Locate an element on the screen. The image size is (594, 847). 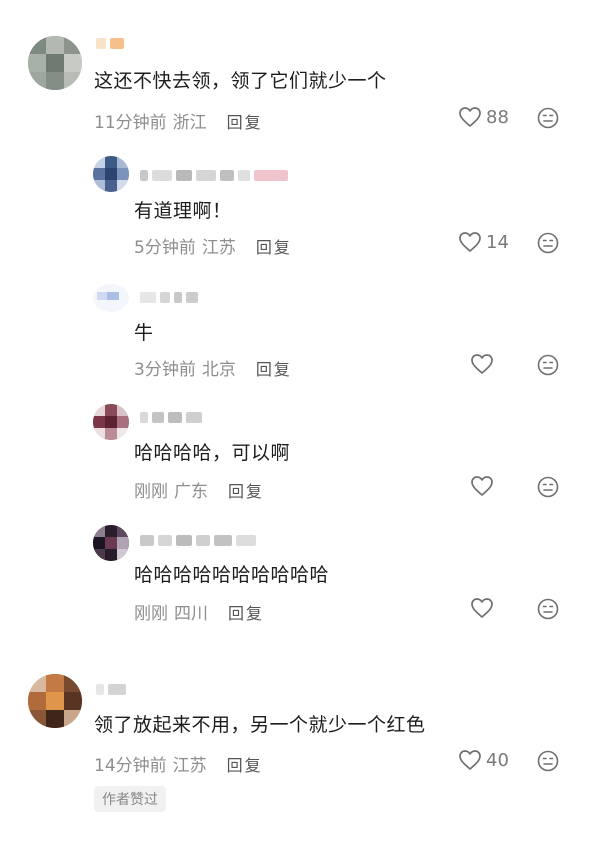
like-button: 14 is located at coordinates (483, 242).